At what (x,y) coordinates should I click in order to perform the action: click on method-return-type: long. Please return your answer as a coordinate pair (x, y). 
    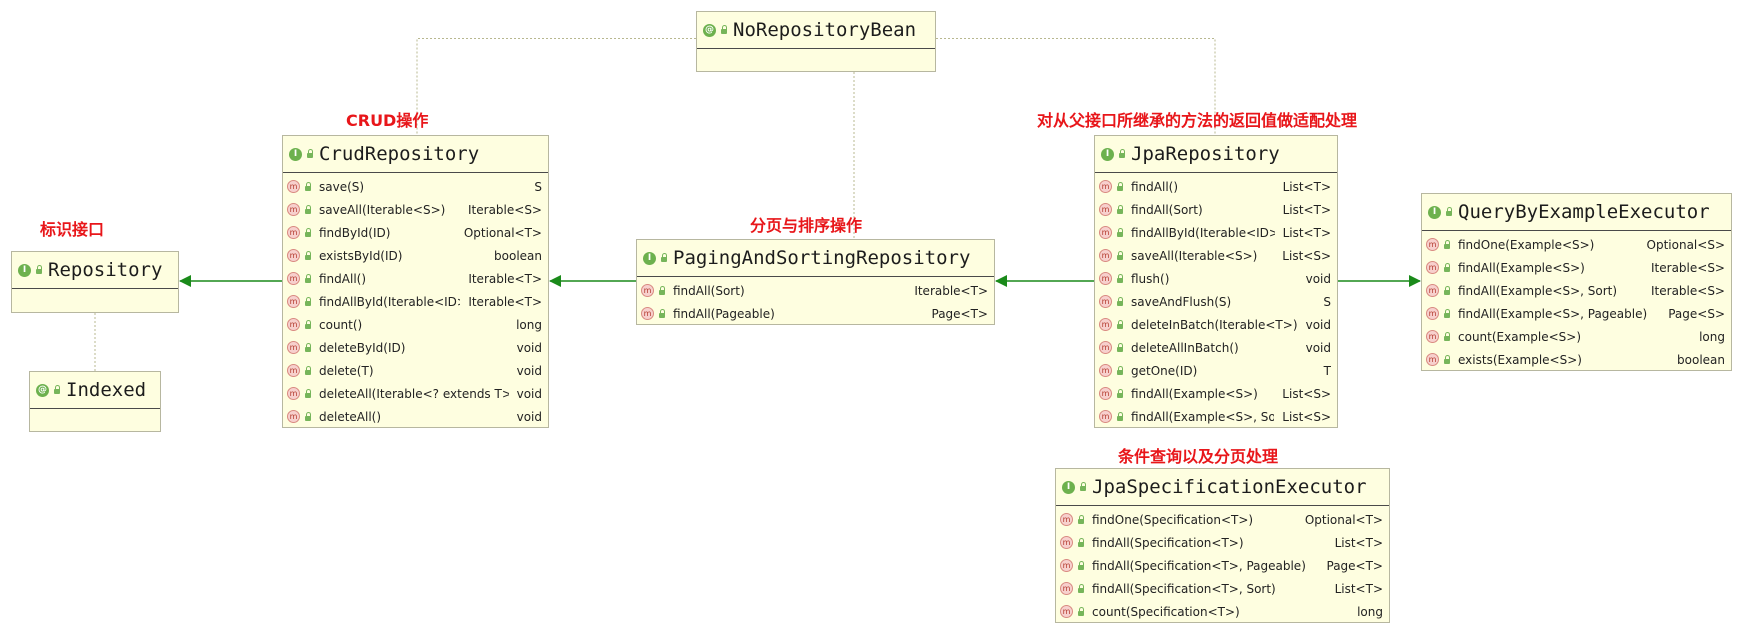
    Looking at the image, I should click on (1370, 611).